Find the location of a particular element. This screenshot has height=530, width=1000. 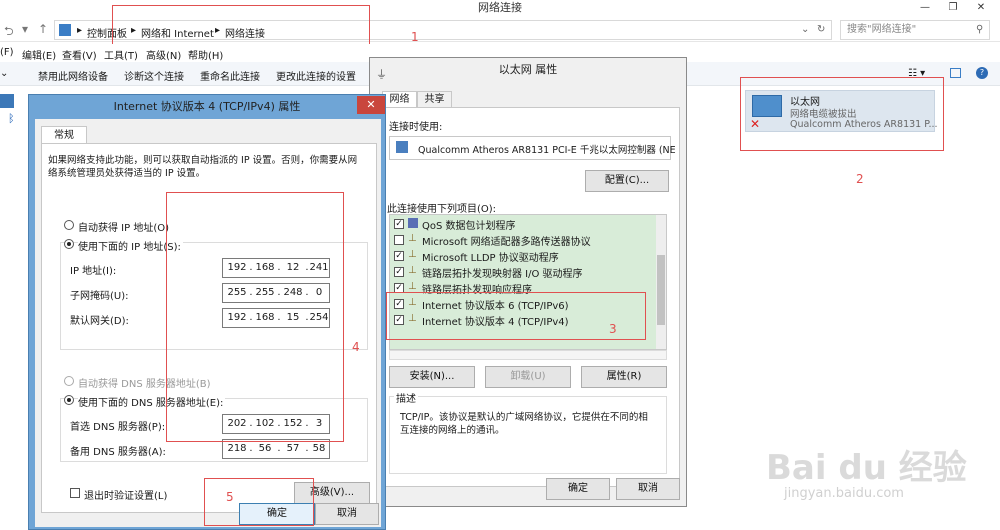

items-label: 此连接使用下列项目(O): is located at coordinates (442, 209).